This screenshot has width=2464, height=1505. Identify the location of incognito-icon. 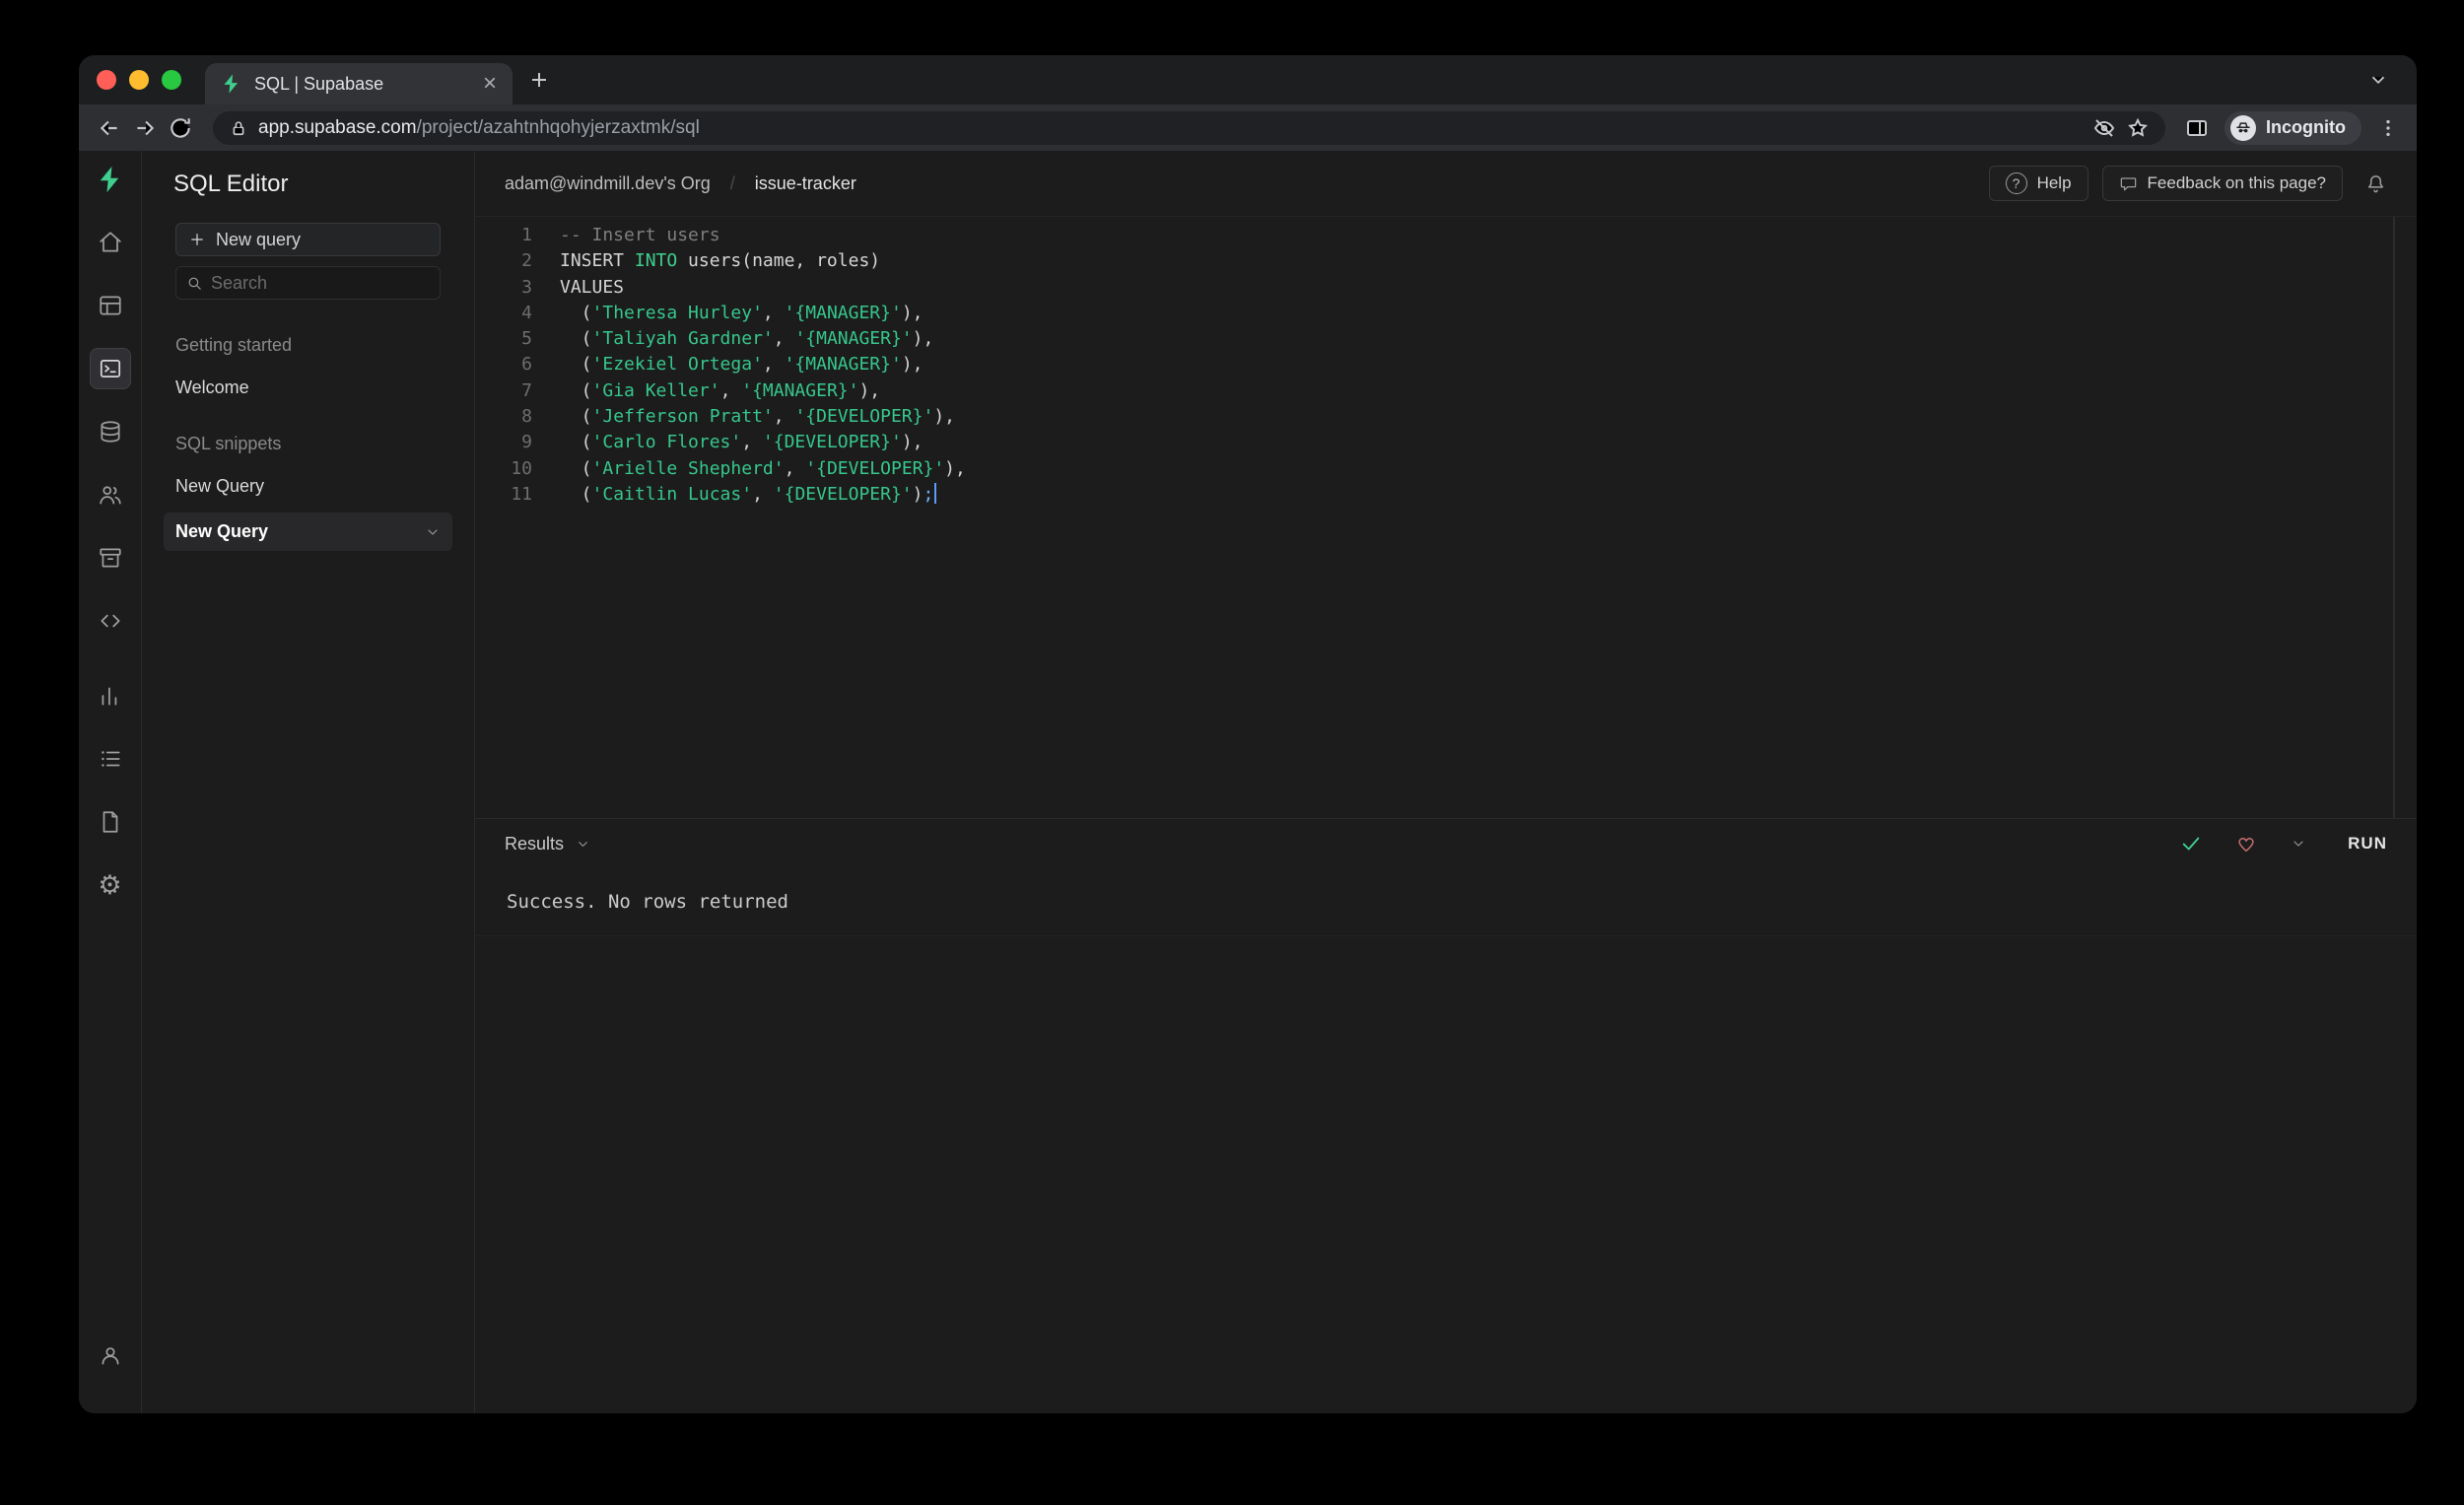
(2243, 127).